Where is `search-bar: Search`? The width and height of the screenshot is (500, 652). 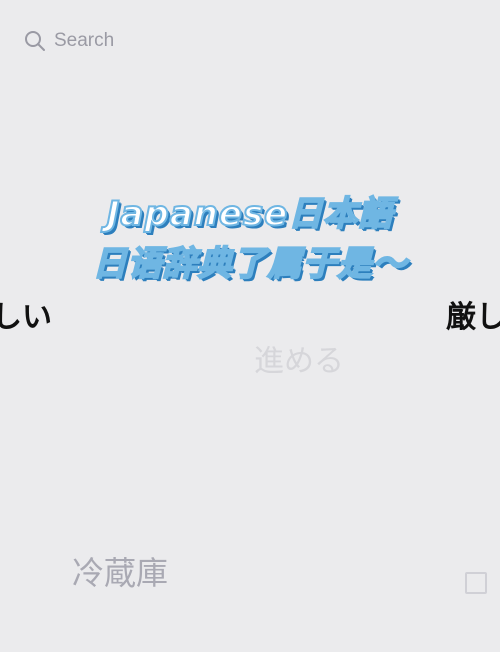 search-bar: Search is located at coordinates (69, 41).